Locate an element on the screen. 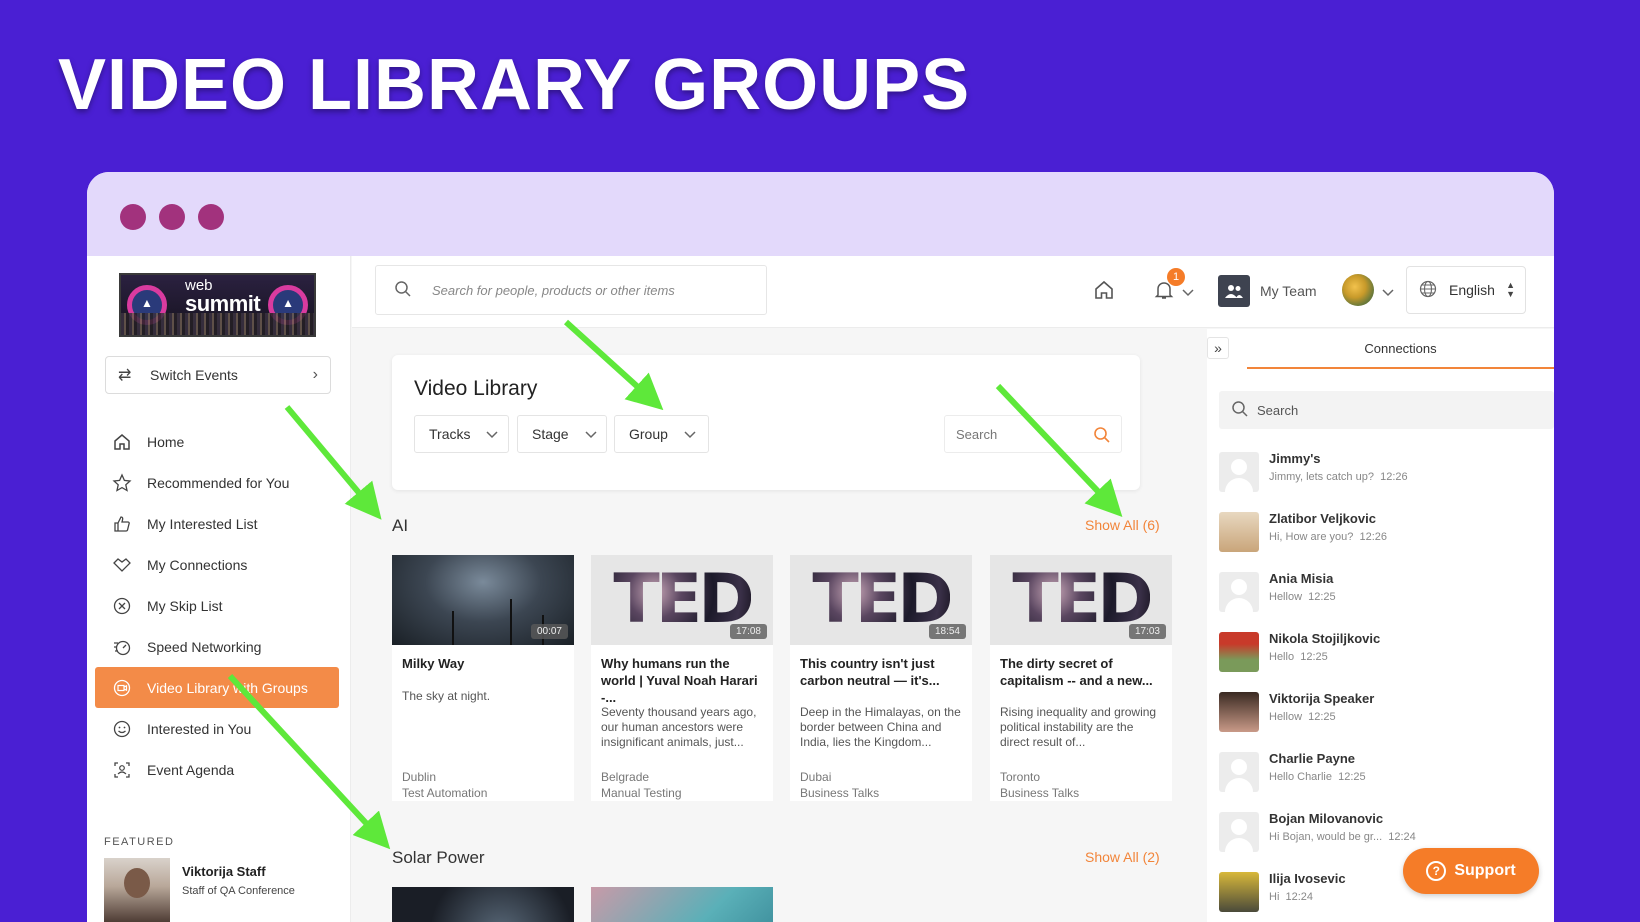 This screenshot has height=922, width=1640. my-team-button: My Team is located at coordinates (1267, 291).